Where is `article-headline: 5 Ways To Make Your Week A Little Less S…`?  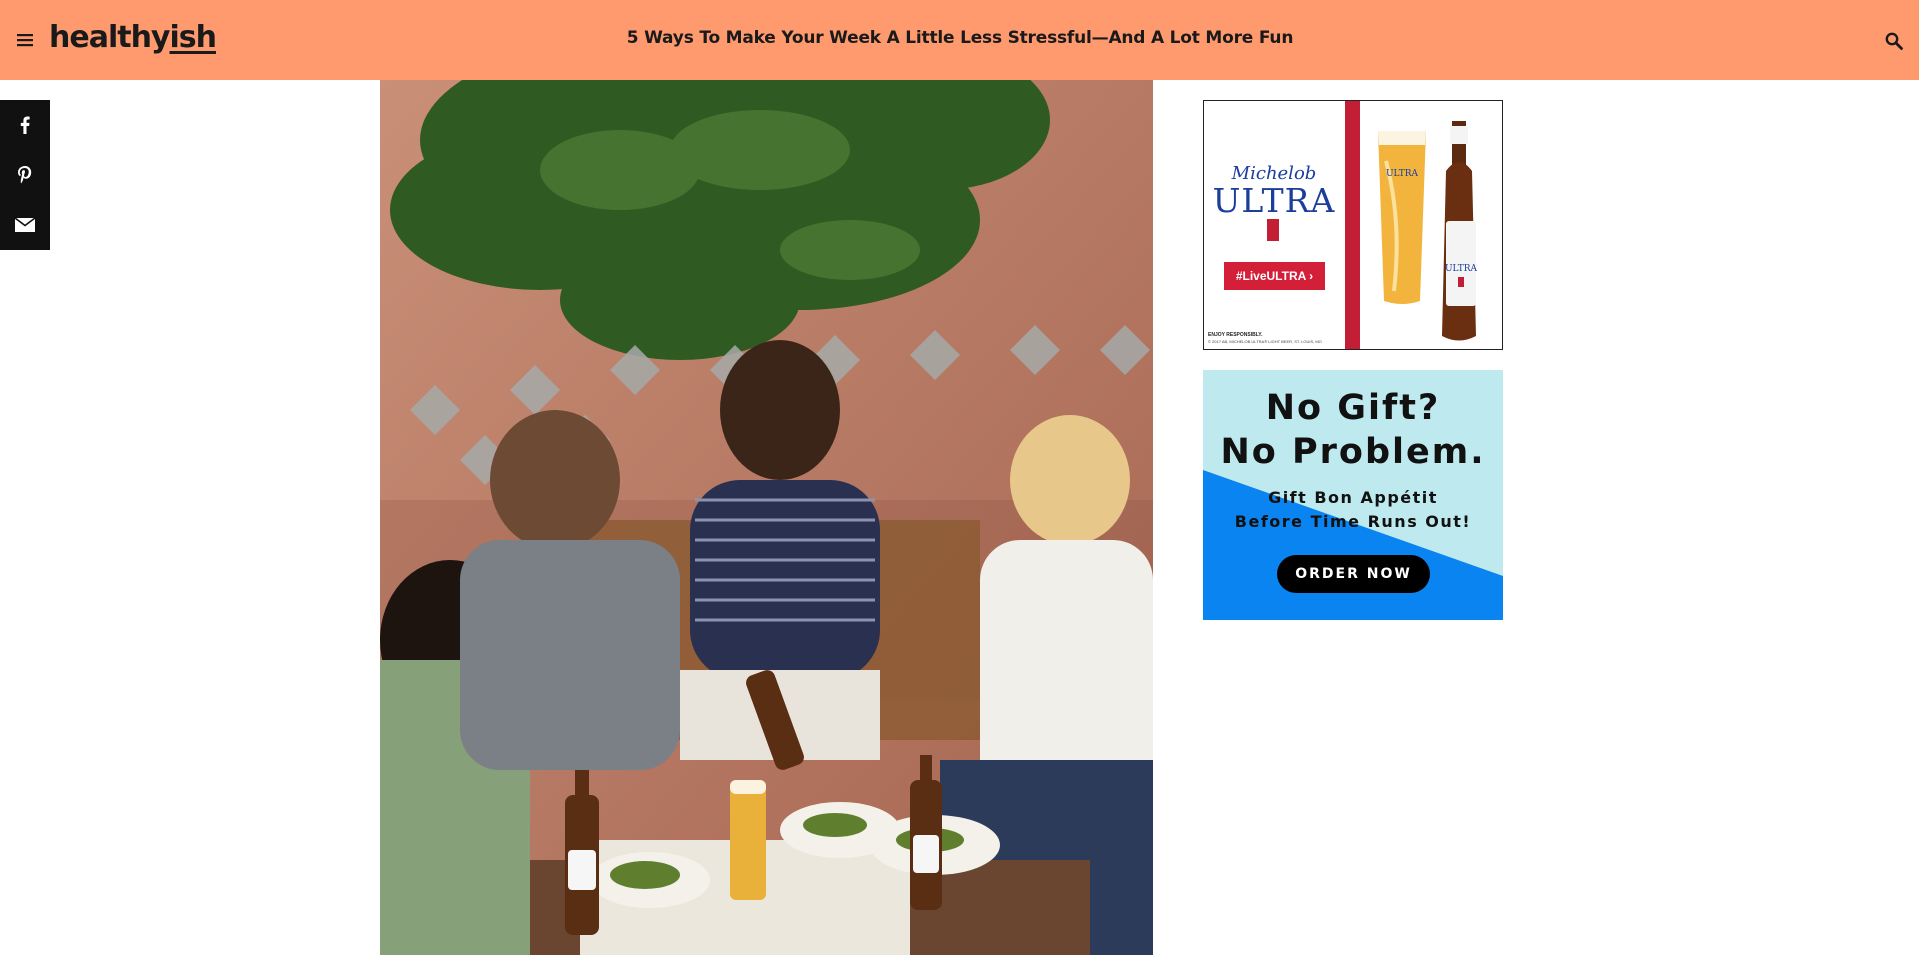
article-headline: 5 Ways To Make Your Week A Little Less S… is located at coordinates (959, 38).